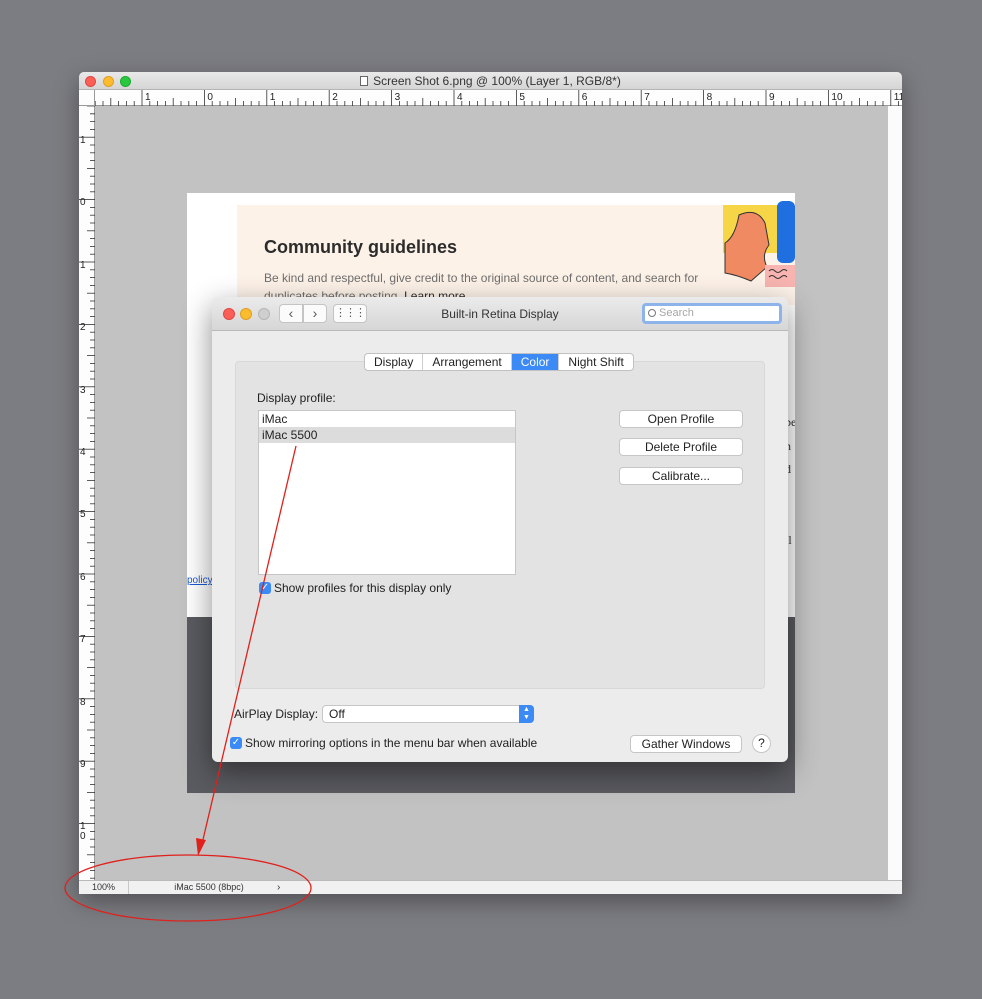 The width and height of the screenshot is (982, 999). I want to click on ruler-ticks, so click(497, 98).